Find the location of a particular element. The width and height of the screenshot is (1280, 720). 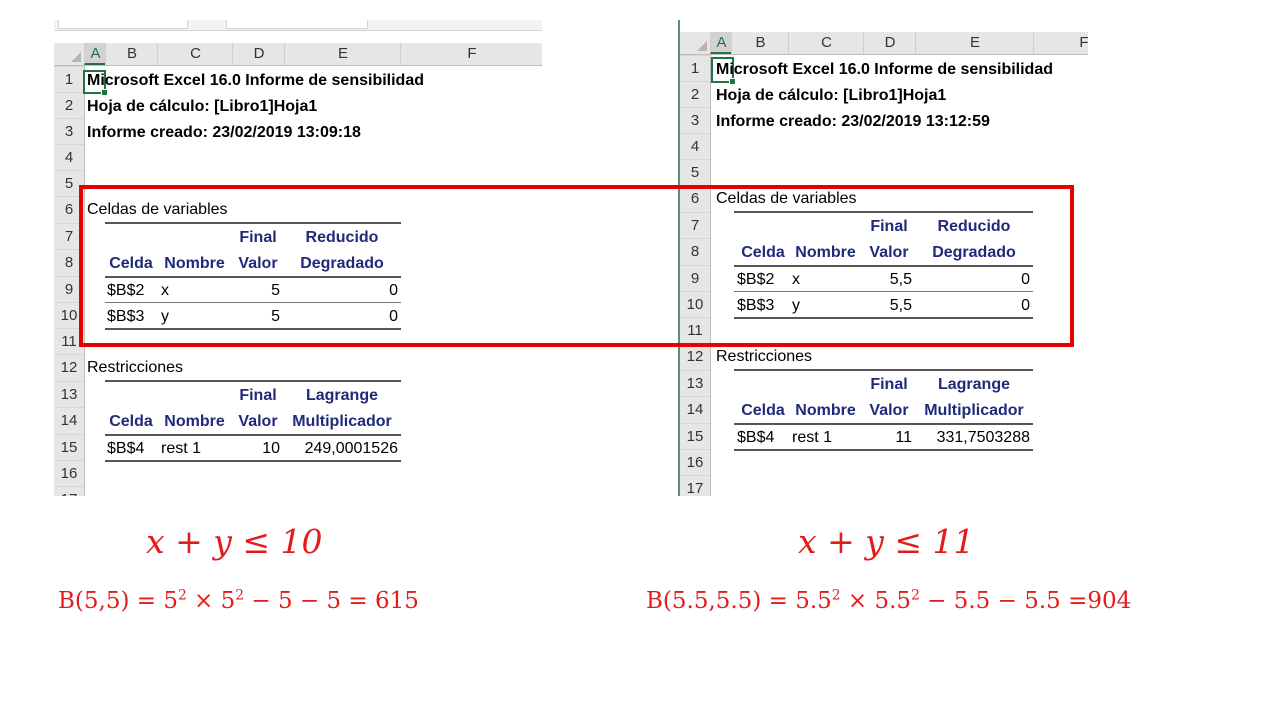

formula-part: B(5.5,5.5) = 5.5 is located at coordinates (739, 601).